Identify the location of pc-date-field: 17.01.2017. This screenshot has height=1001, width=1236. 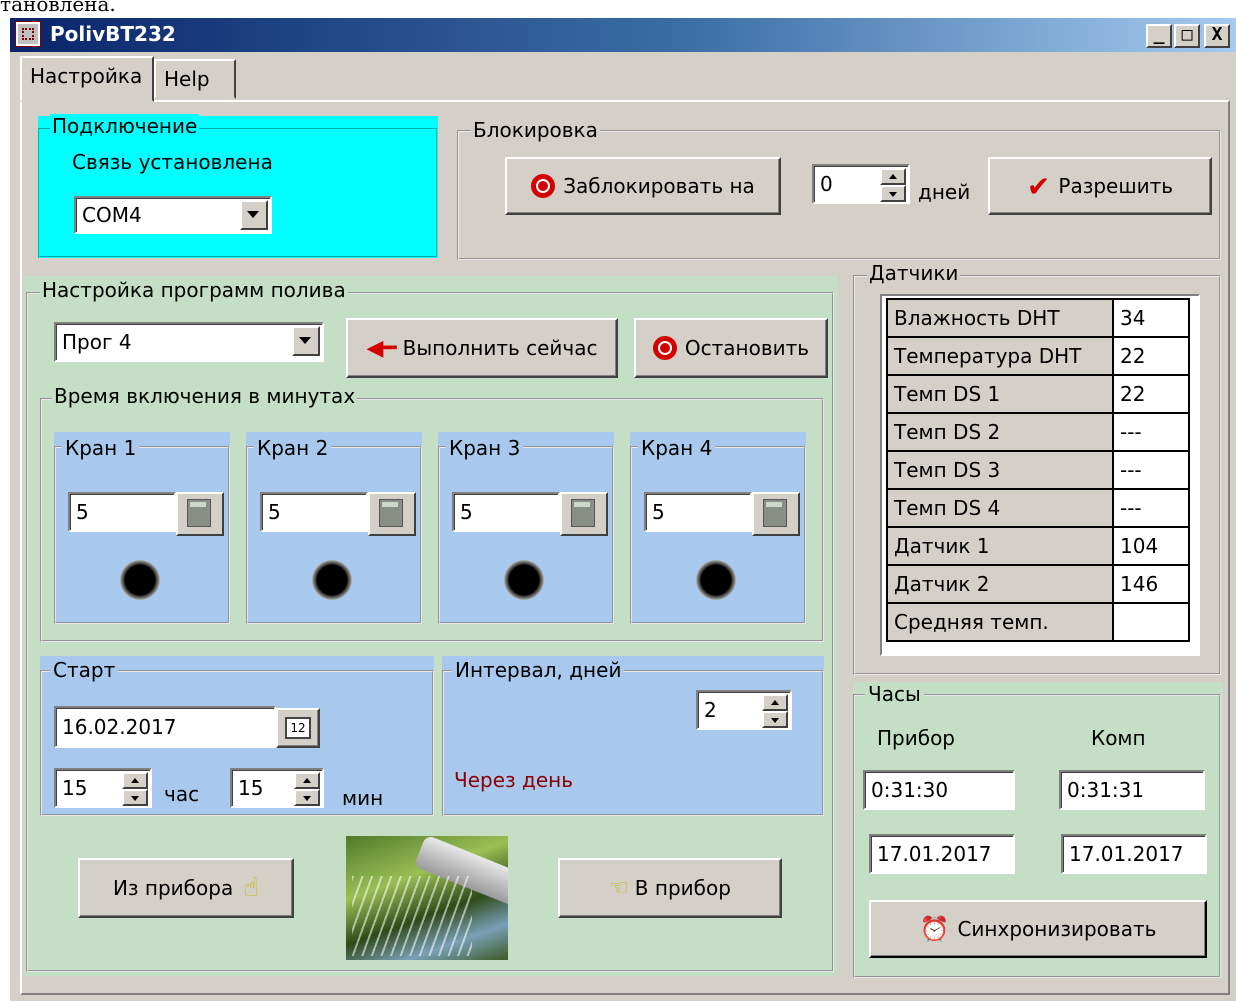
(1134, 854).